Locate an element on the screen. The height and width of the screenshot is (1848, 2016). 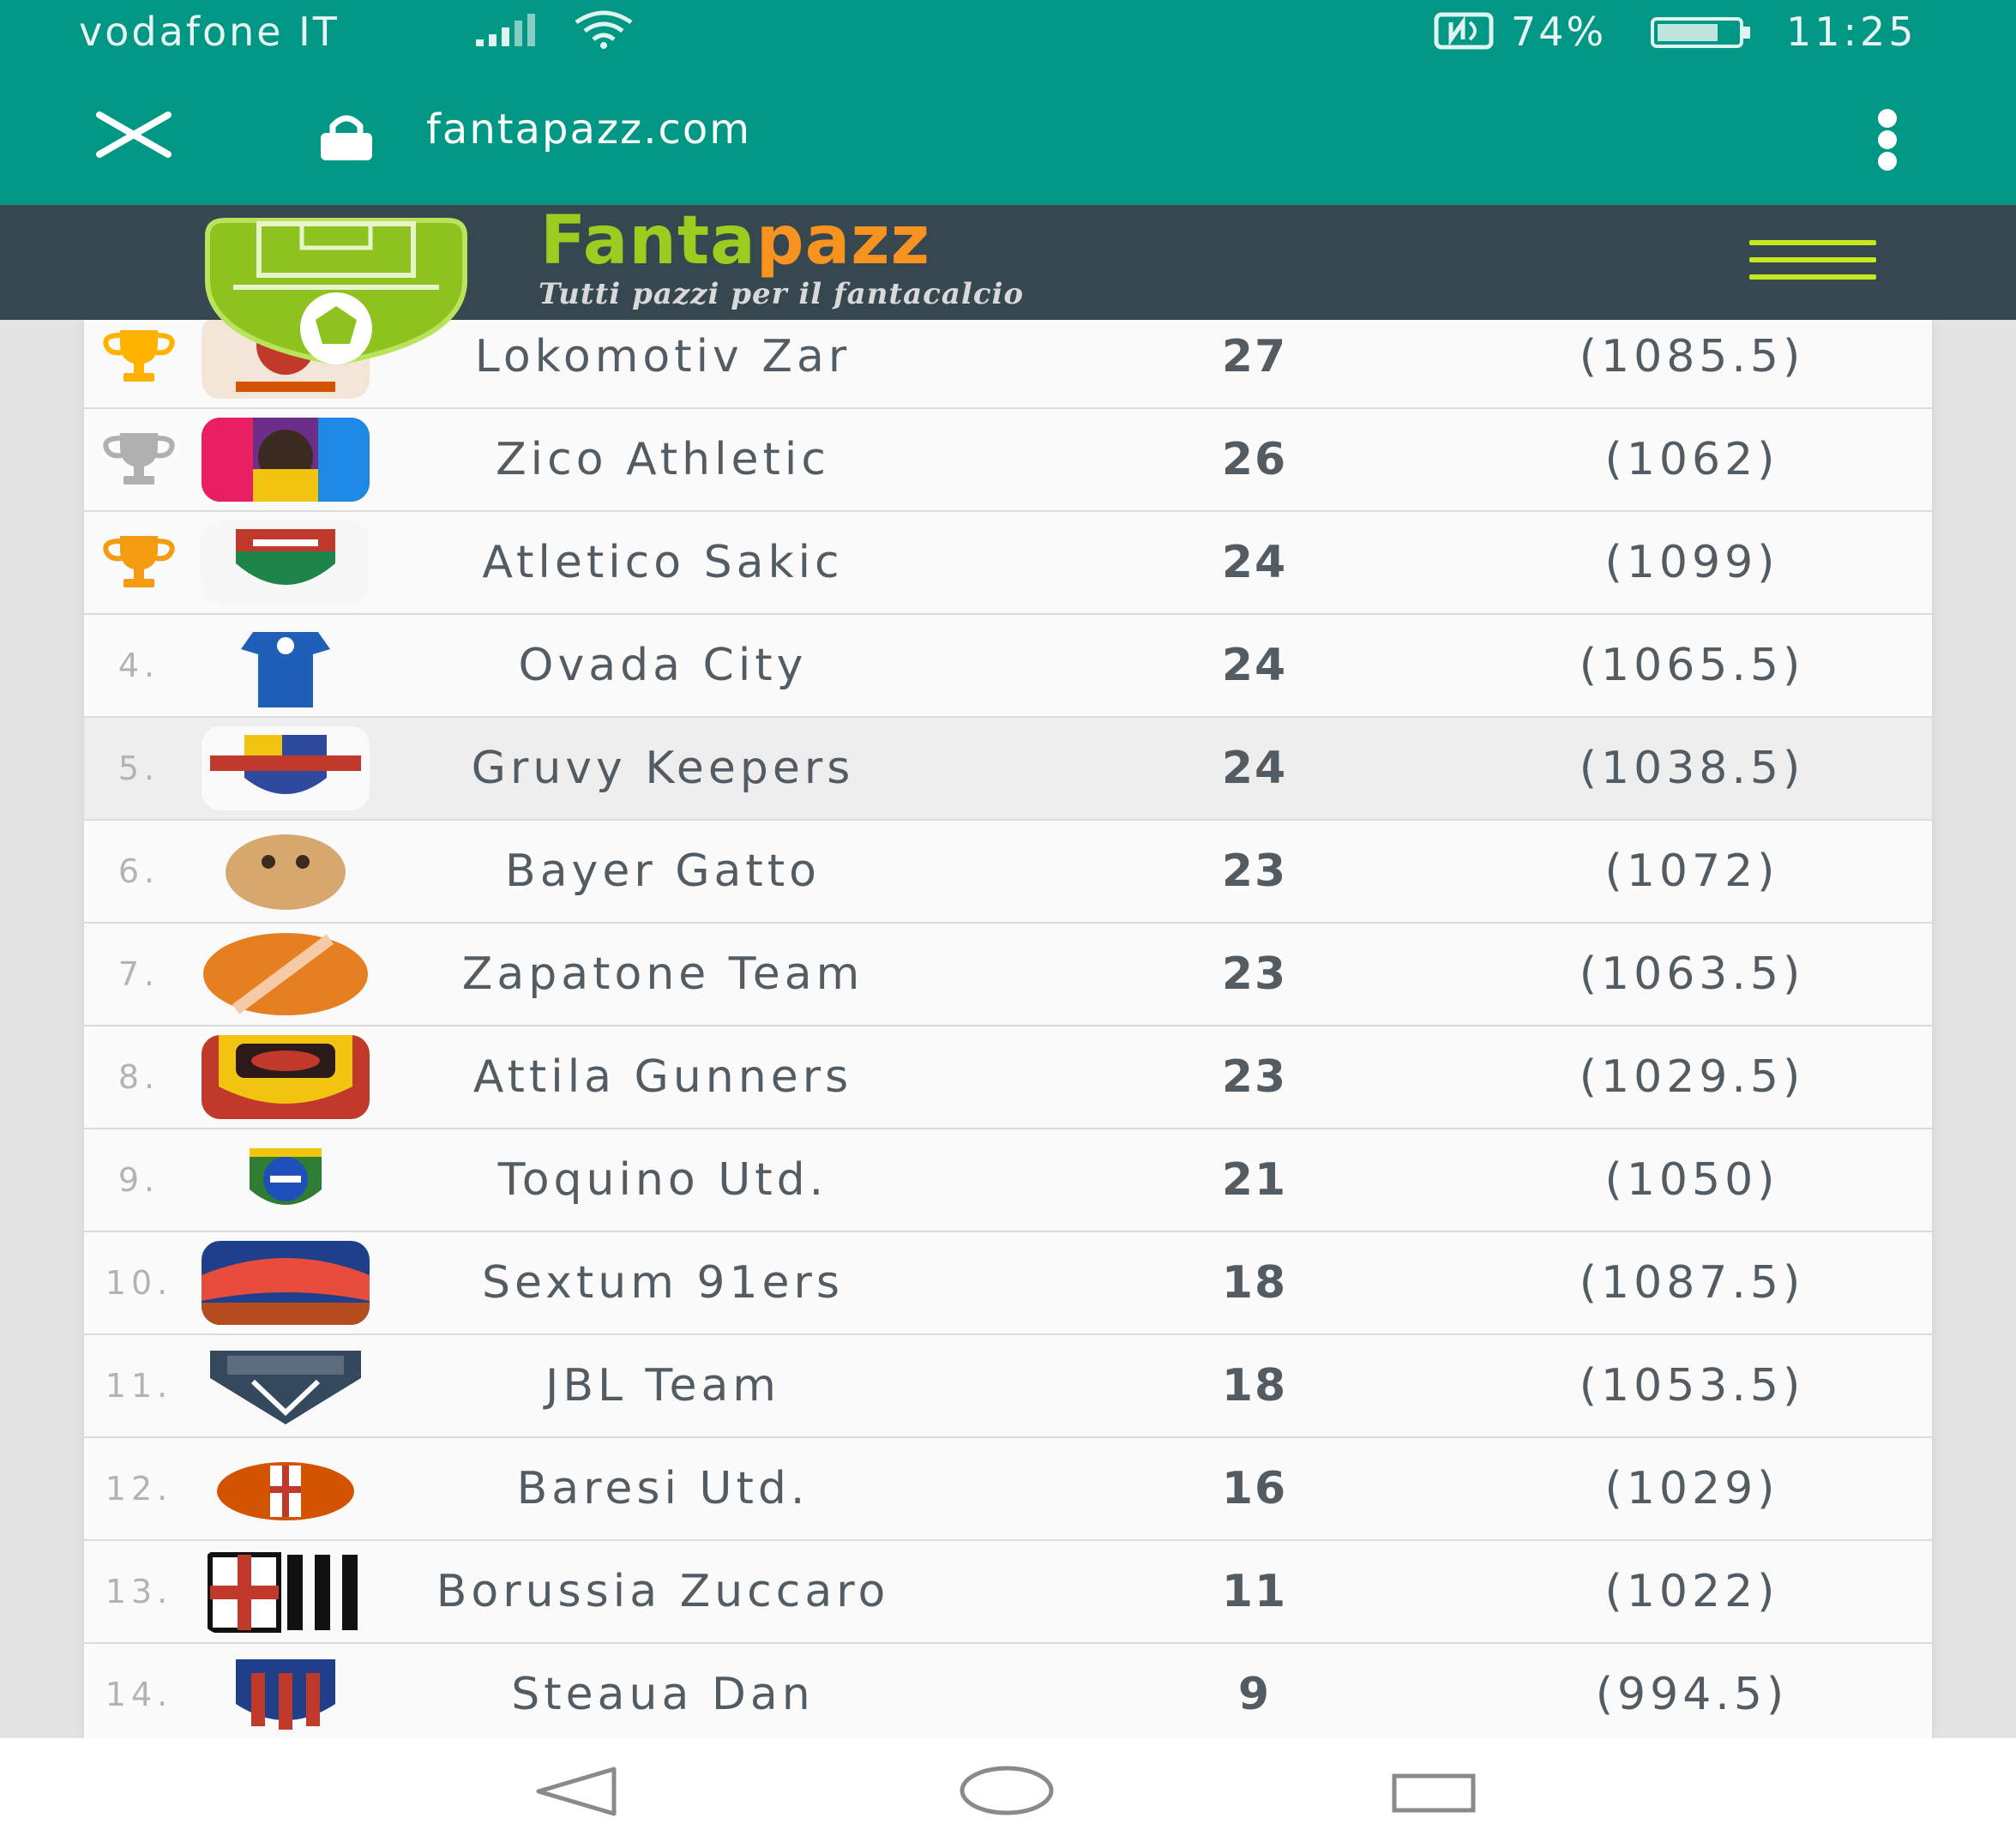
team-name: Gruvy Keepers is located at coordinates (663, 768).